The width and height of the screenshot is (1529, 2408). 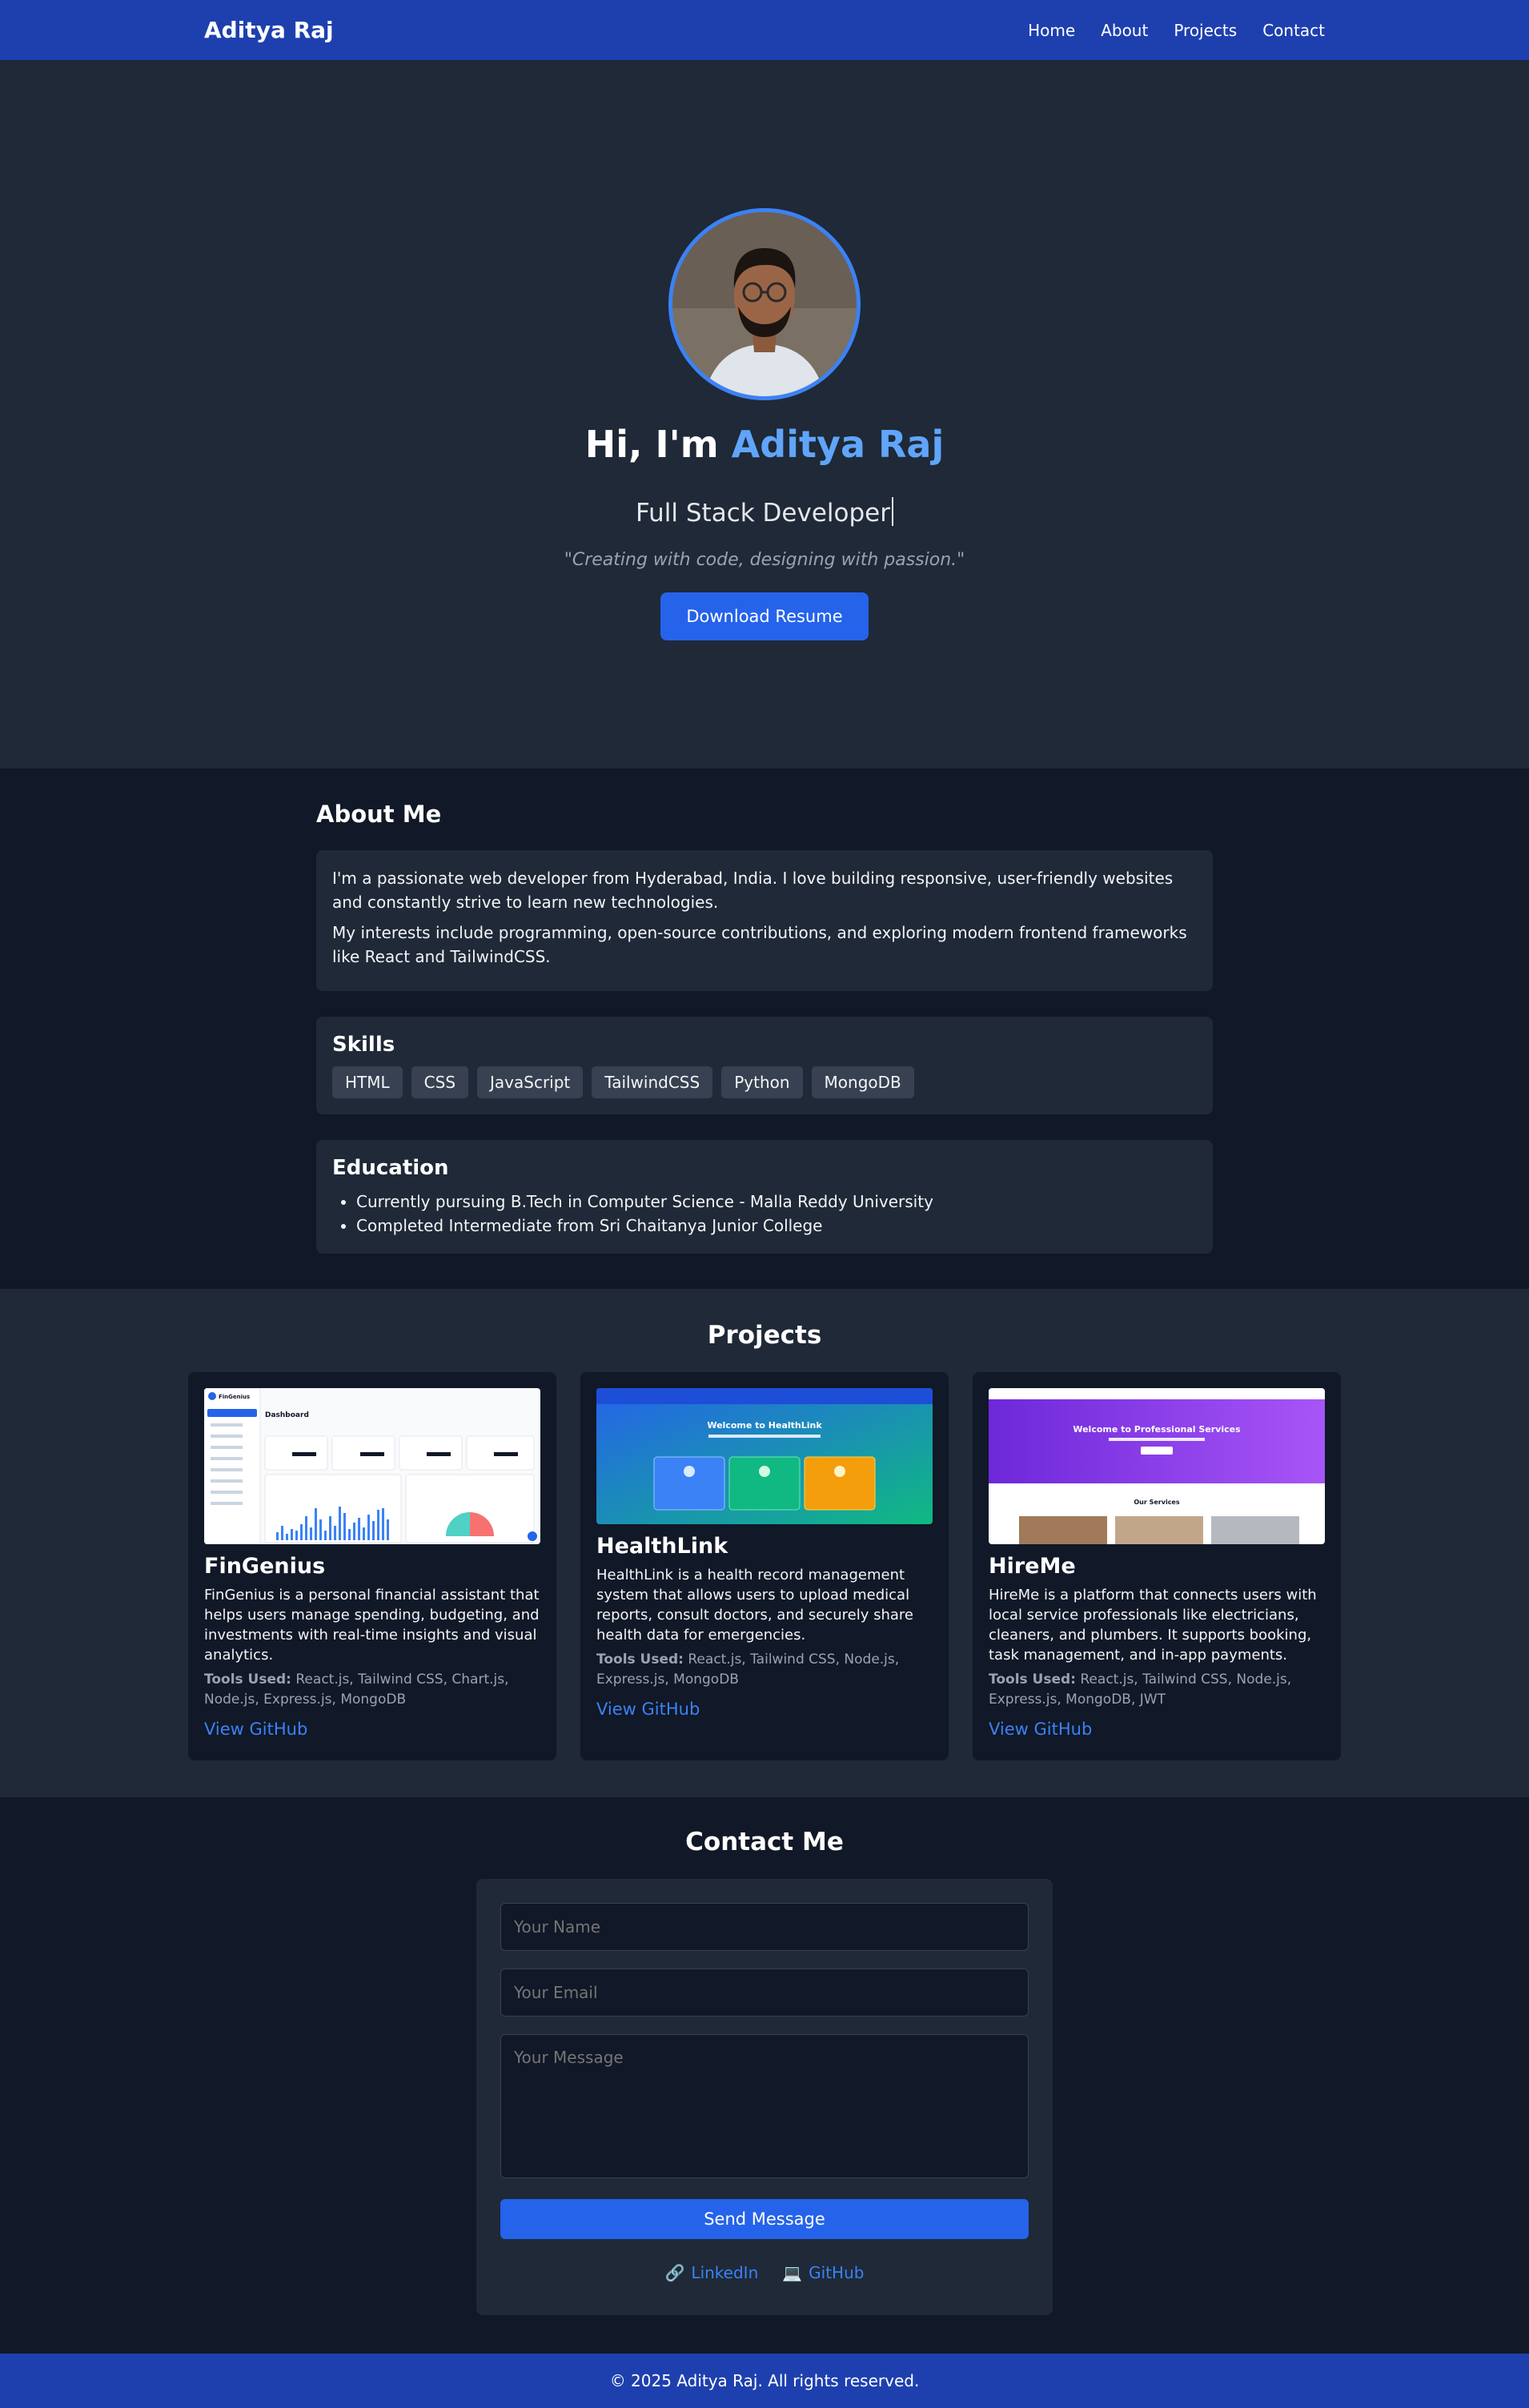 What do you see at coordinates (255, 1729) in the screenshot?
I see `view-github-link-fingenius: View GitHub` at bounding box center [255, 1729].